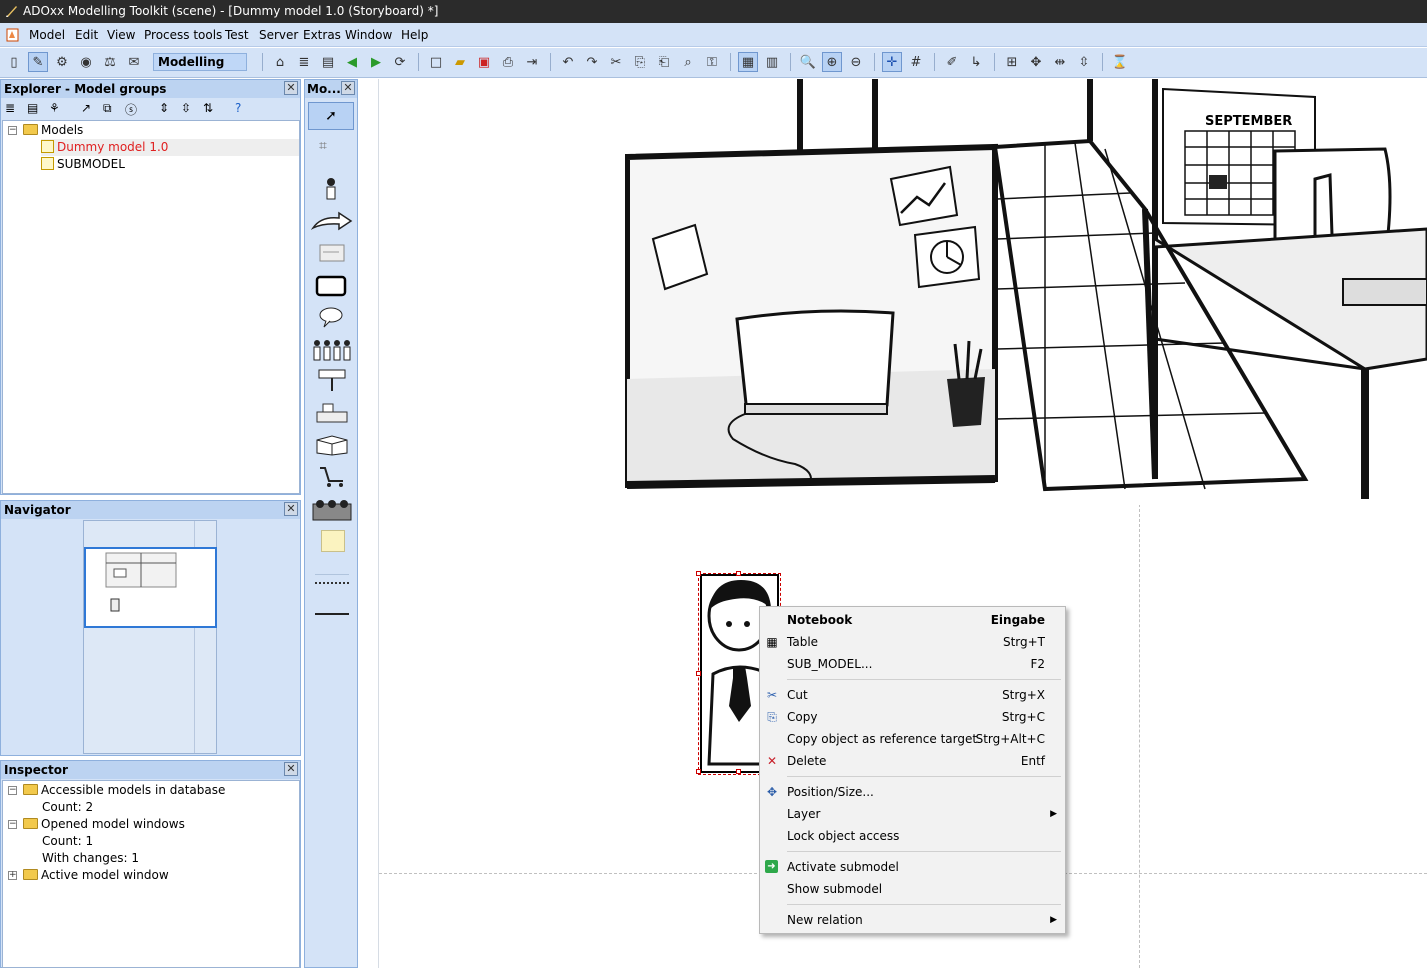 The image size is (1427, 968). I want to click on spread-h-icon: ⇹, so click(1060, 62).